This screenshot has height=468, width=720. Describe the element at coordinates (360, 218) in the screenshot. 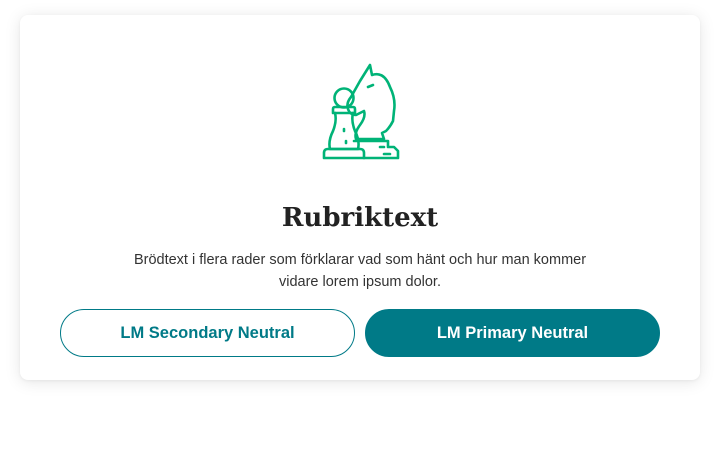

I see `dialog-title: Rubriktext` at that location.